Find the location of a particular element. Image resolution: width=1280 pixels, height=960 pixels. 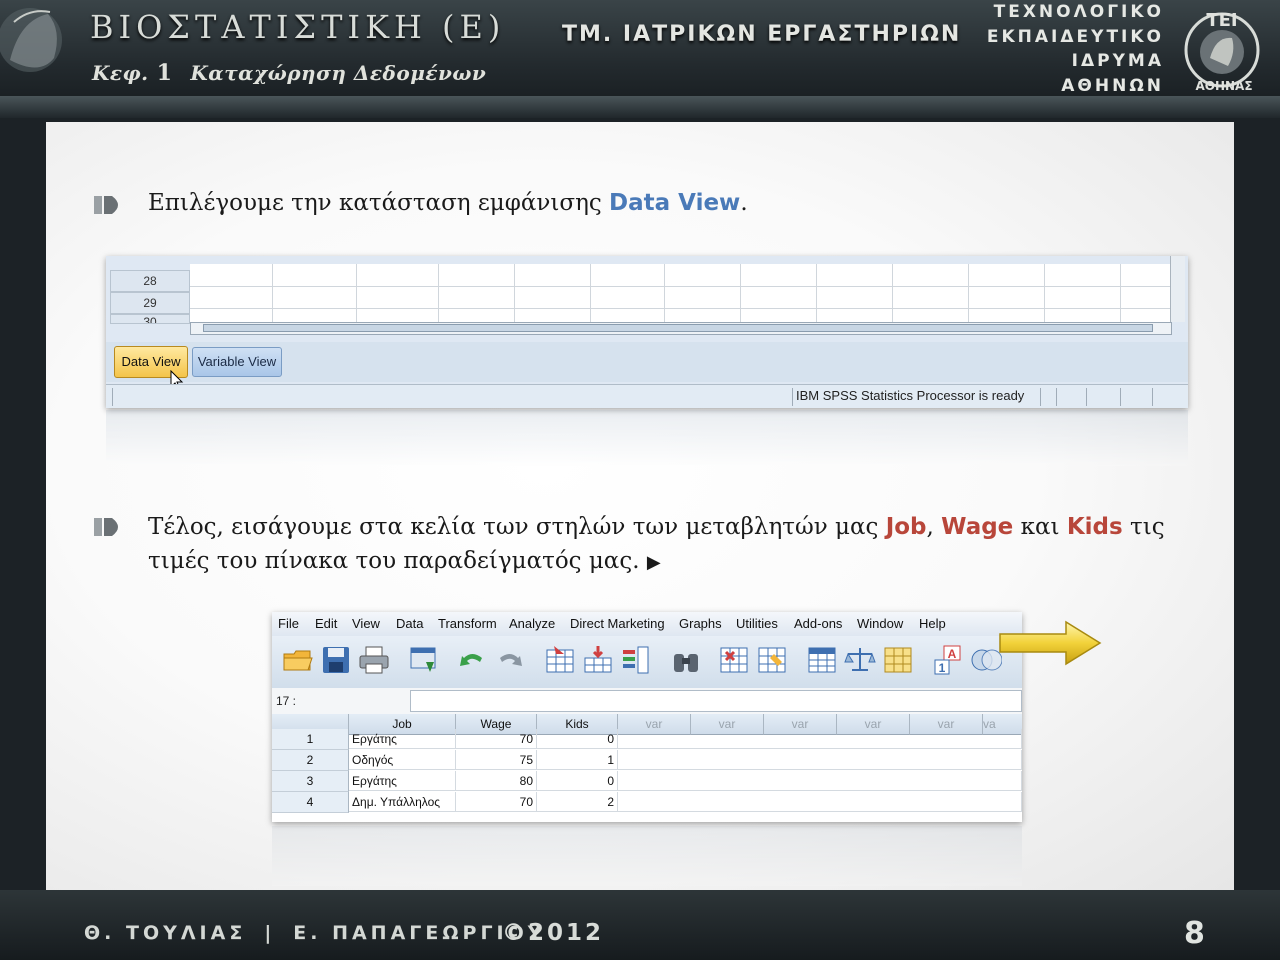

menu-analyze: Analyze is located at coordinates (532, 623).